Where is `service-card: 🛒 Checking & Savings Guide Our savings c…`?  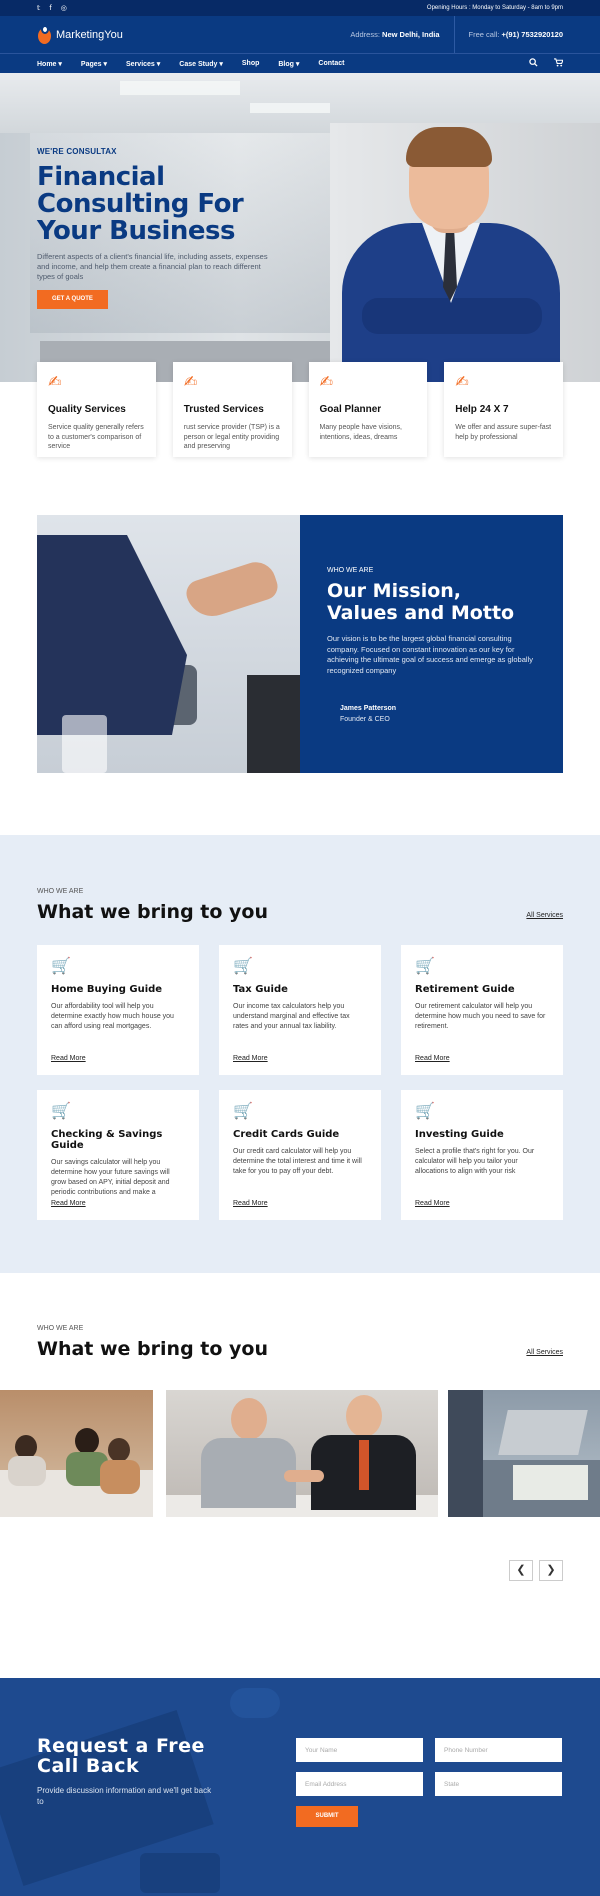
service-card: 🛒 Checking & Savings Guide Our savings c… is located at coordinates (118, 1155).